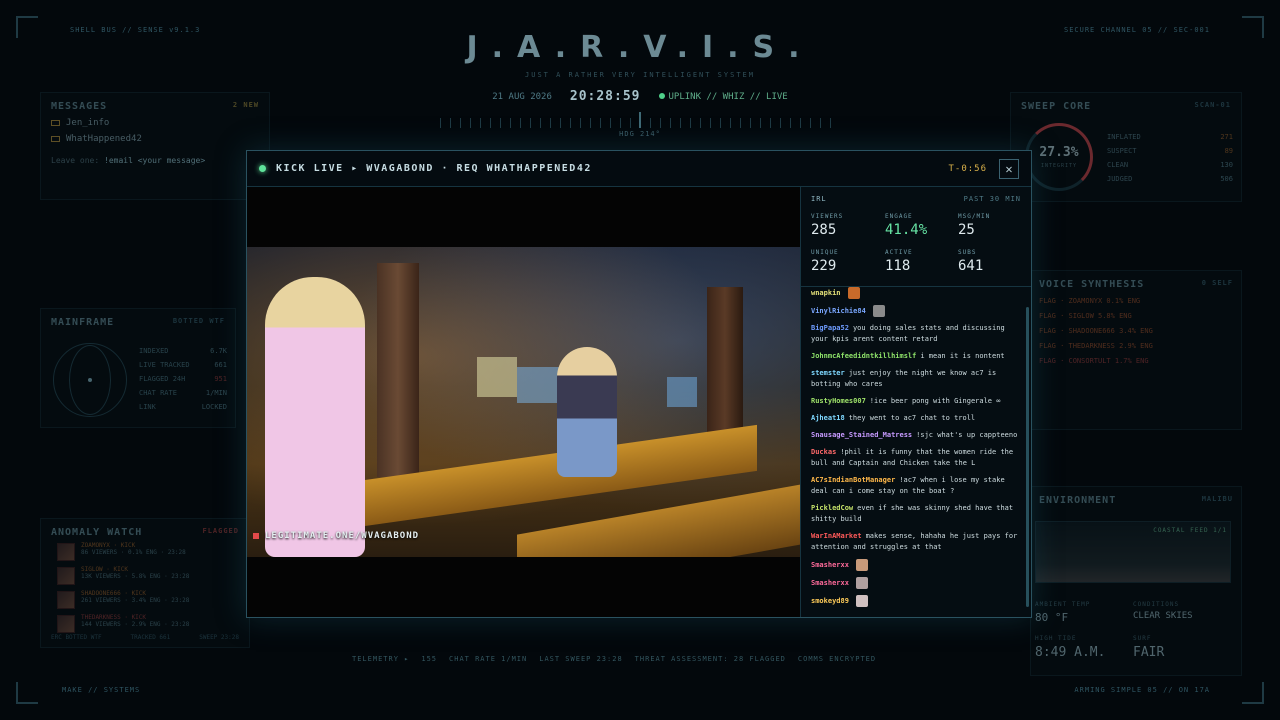 The width and height of the screenshot is (1280, 720). What do you see at coordinates (935, 401) in the screenshot?
I see `chat-text: !ice beer pong with Gingerale ∞` at bounding box center [935, 401].